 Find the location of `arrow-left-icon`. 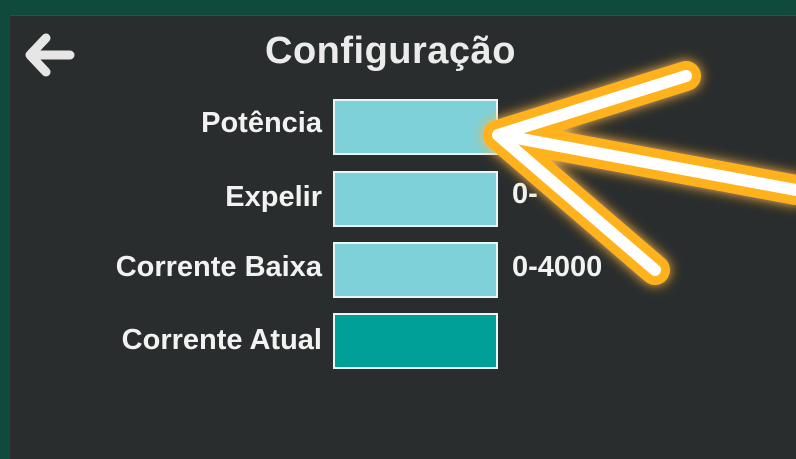

arrow-left-icon is located at coordinates (50, 55).